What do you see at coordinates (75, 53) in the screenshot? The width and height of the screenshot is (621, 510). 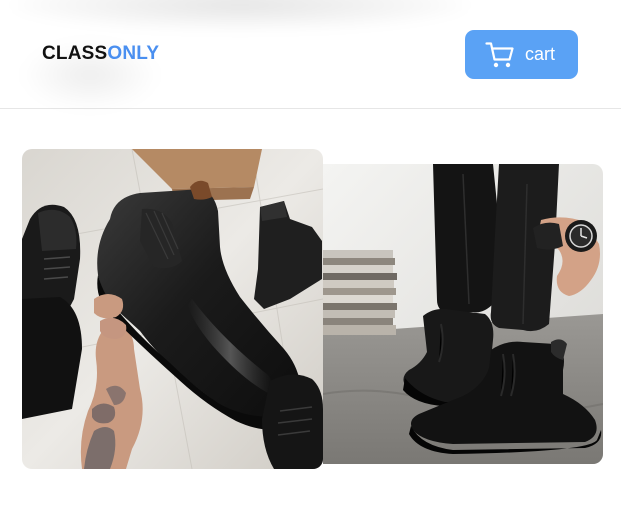 I see `logo-text-class: CLASS` at bounding box center [75, 53].